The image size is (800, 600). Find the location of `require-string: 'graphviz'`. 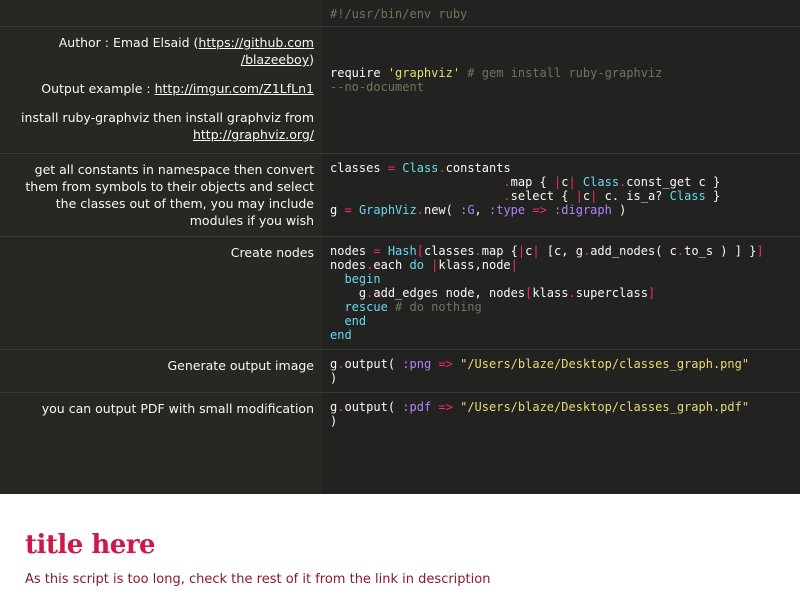

require-string: 'graphviz' is located at coordinates (424, 73).